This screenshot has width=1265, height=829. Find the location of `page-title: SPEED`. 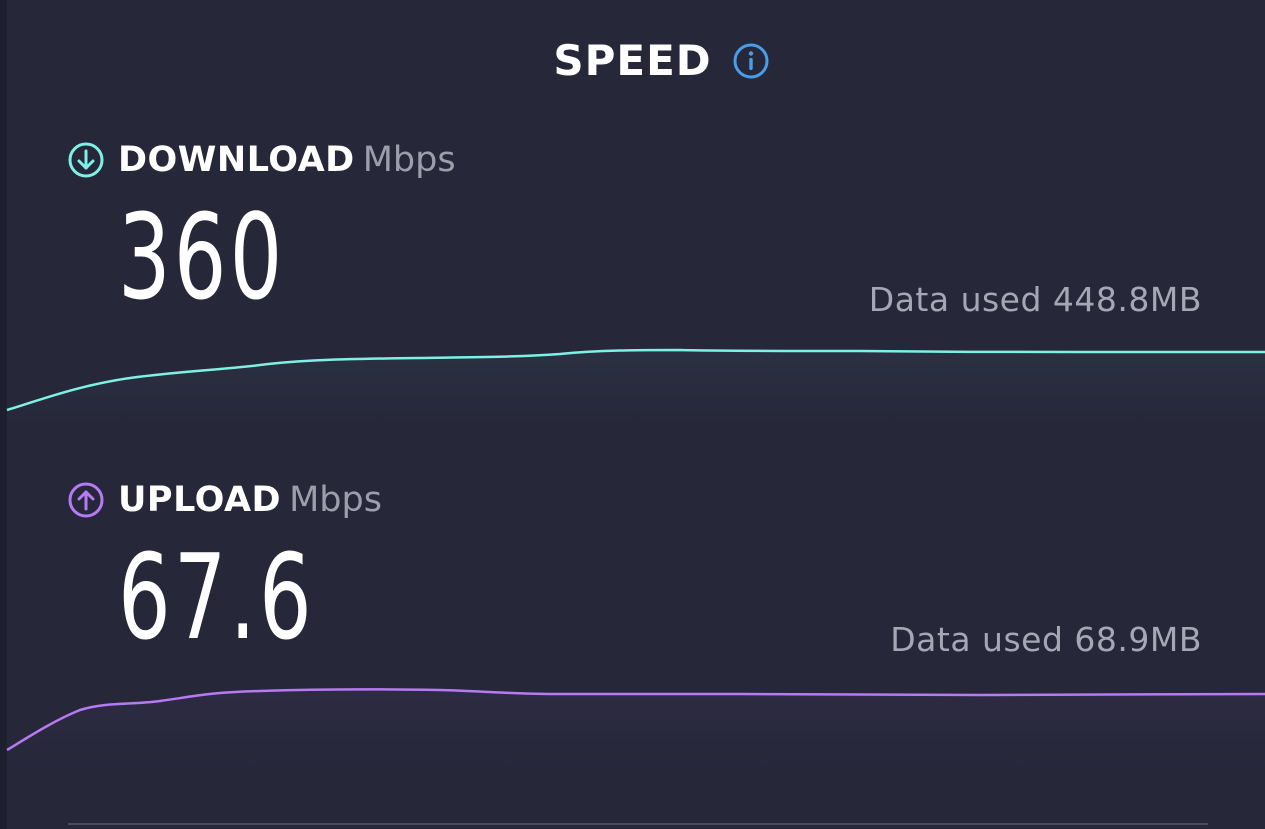

page-title: SPEED is located at coordinates (632, 60).